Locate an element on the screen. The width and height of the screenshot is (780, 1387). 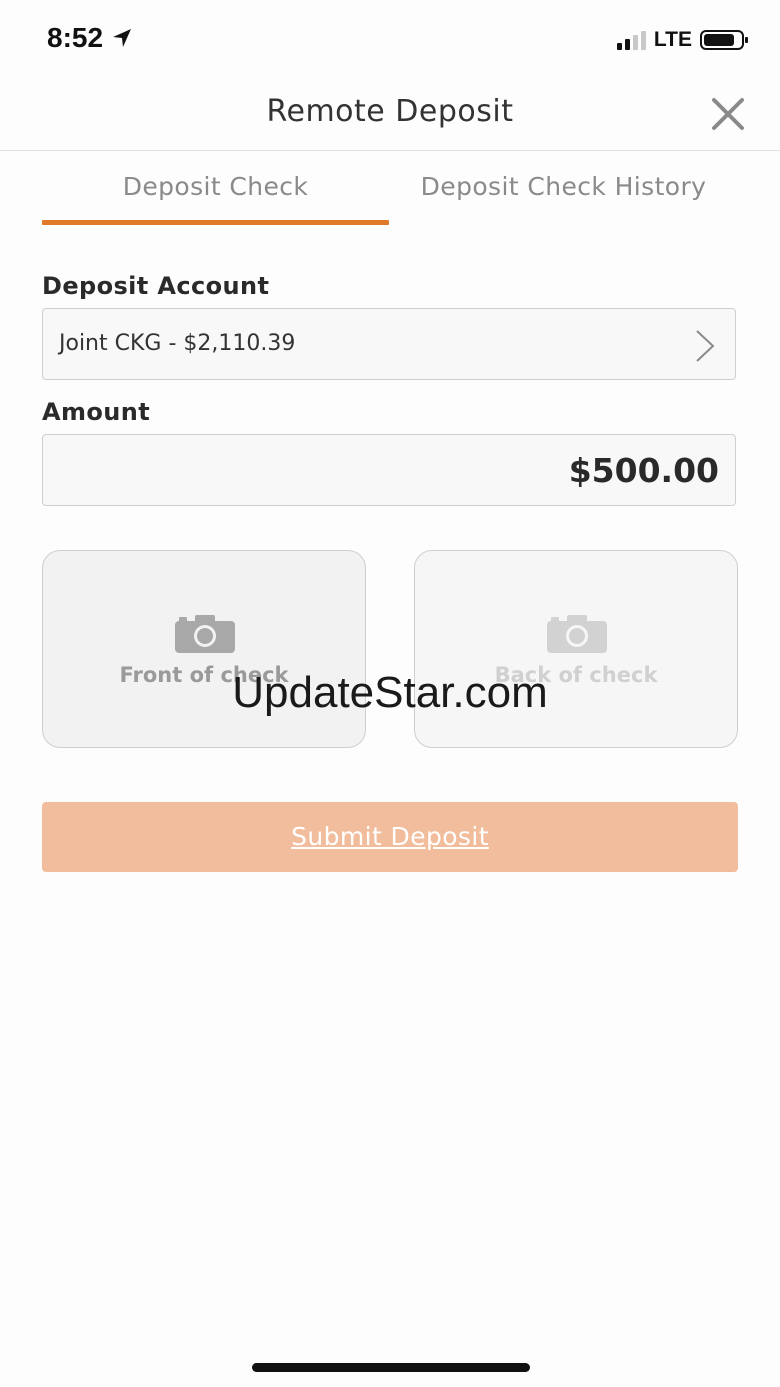
battery-icon is located at coordinates (724, 40).